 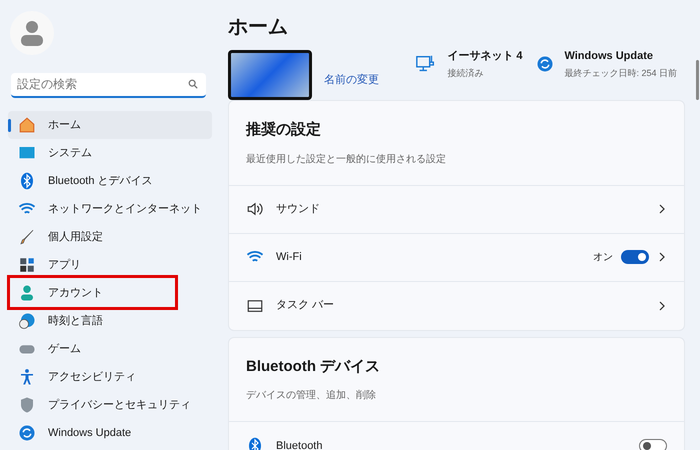 I want to click on avatar, so click(x=32, y=33).